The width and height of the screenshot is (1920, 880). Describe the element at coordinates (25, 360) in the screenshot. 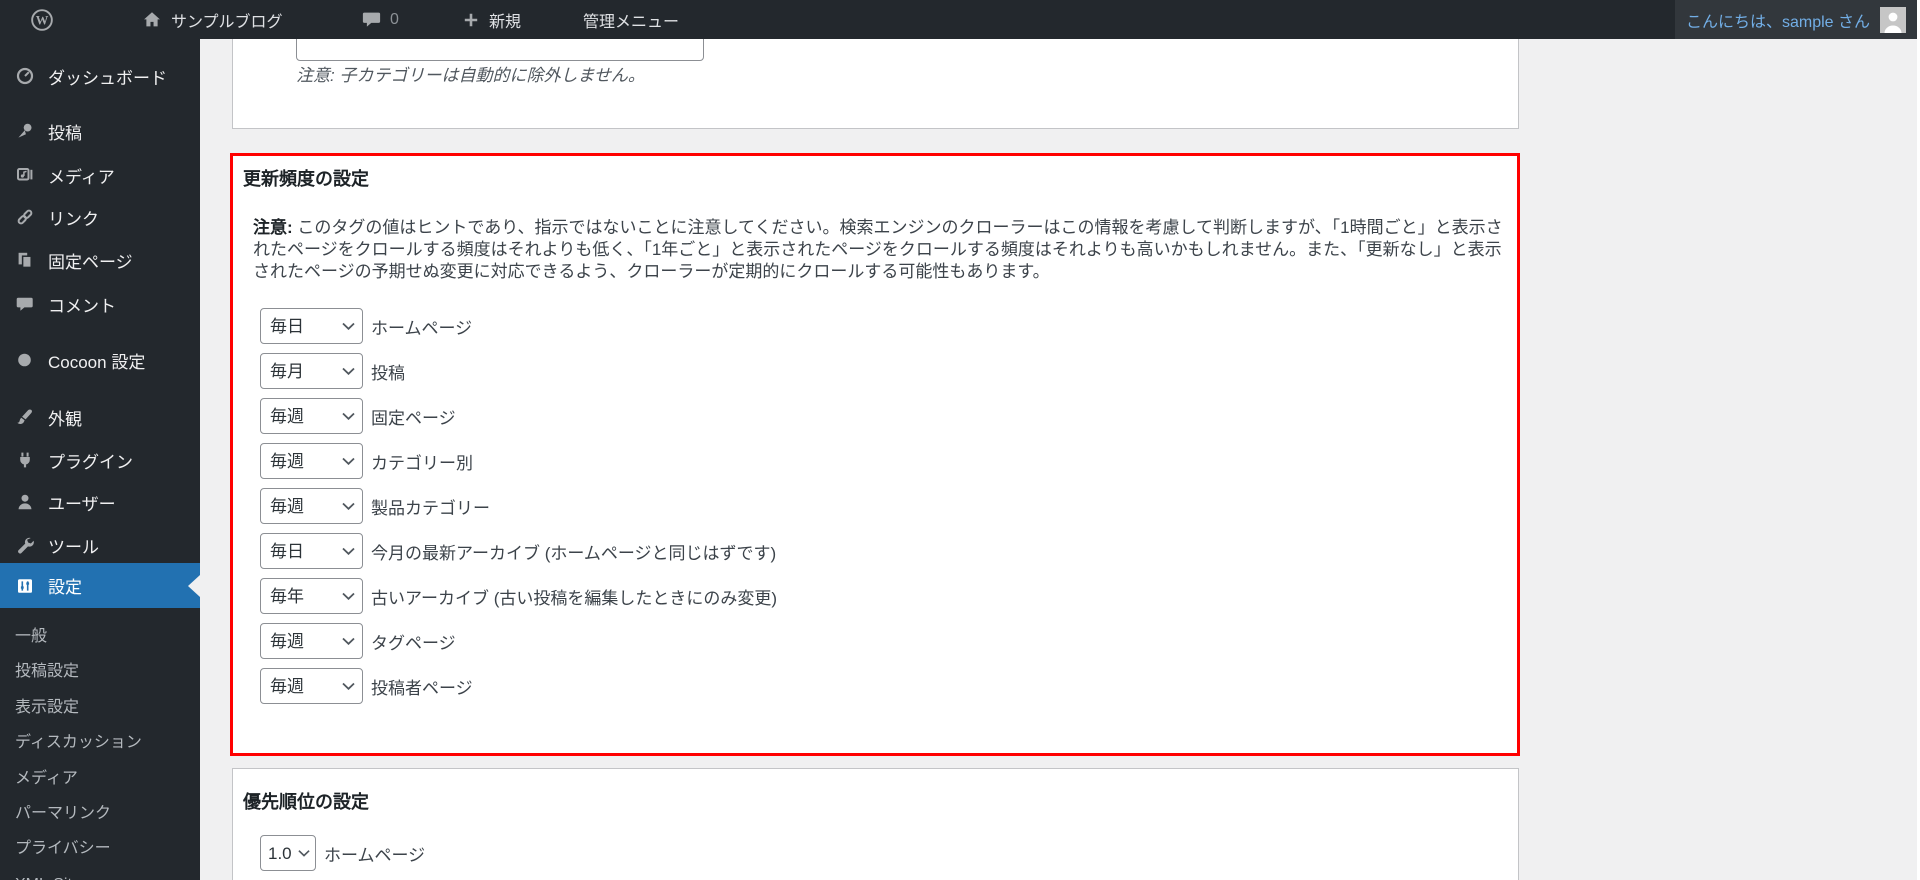

I see `circle-icon` at that location.